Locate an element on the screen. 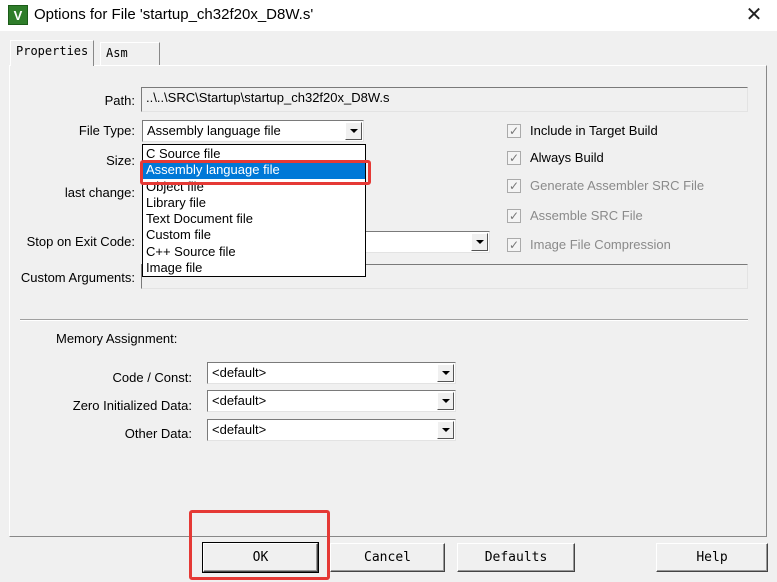 This screenshot has height=582, width=777. keil-app-icon: V is located at coordinates (18, 15).